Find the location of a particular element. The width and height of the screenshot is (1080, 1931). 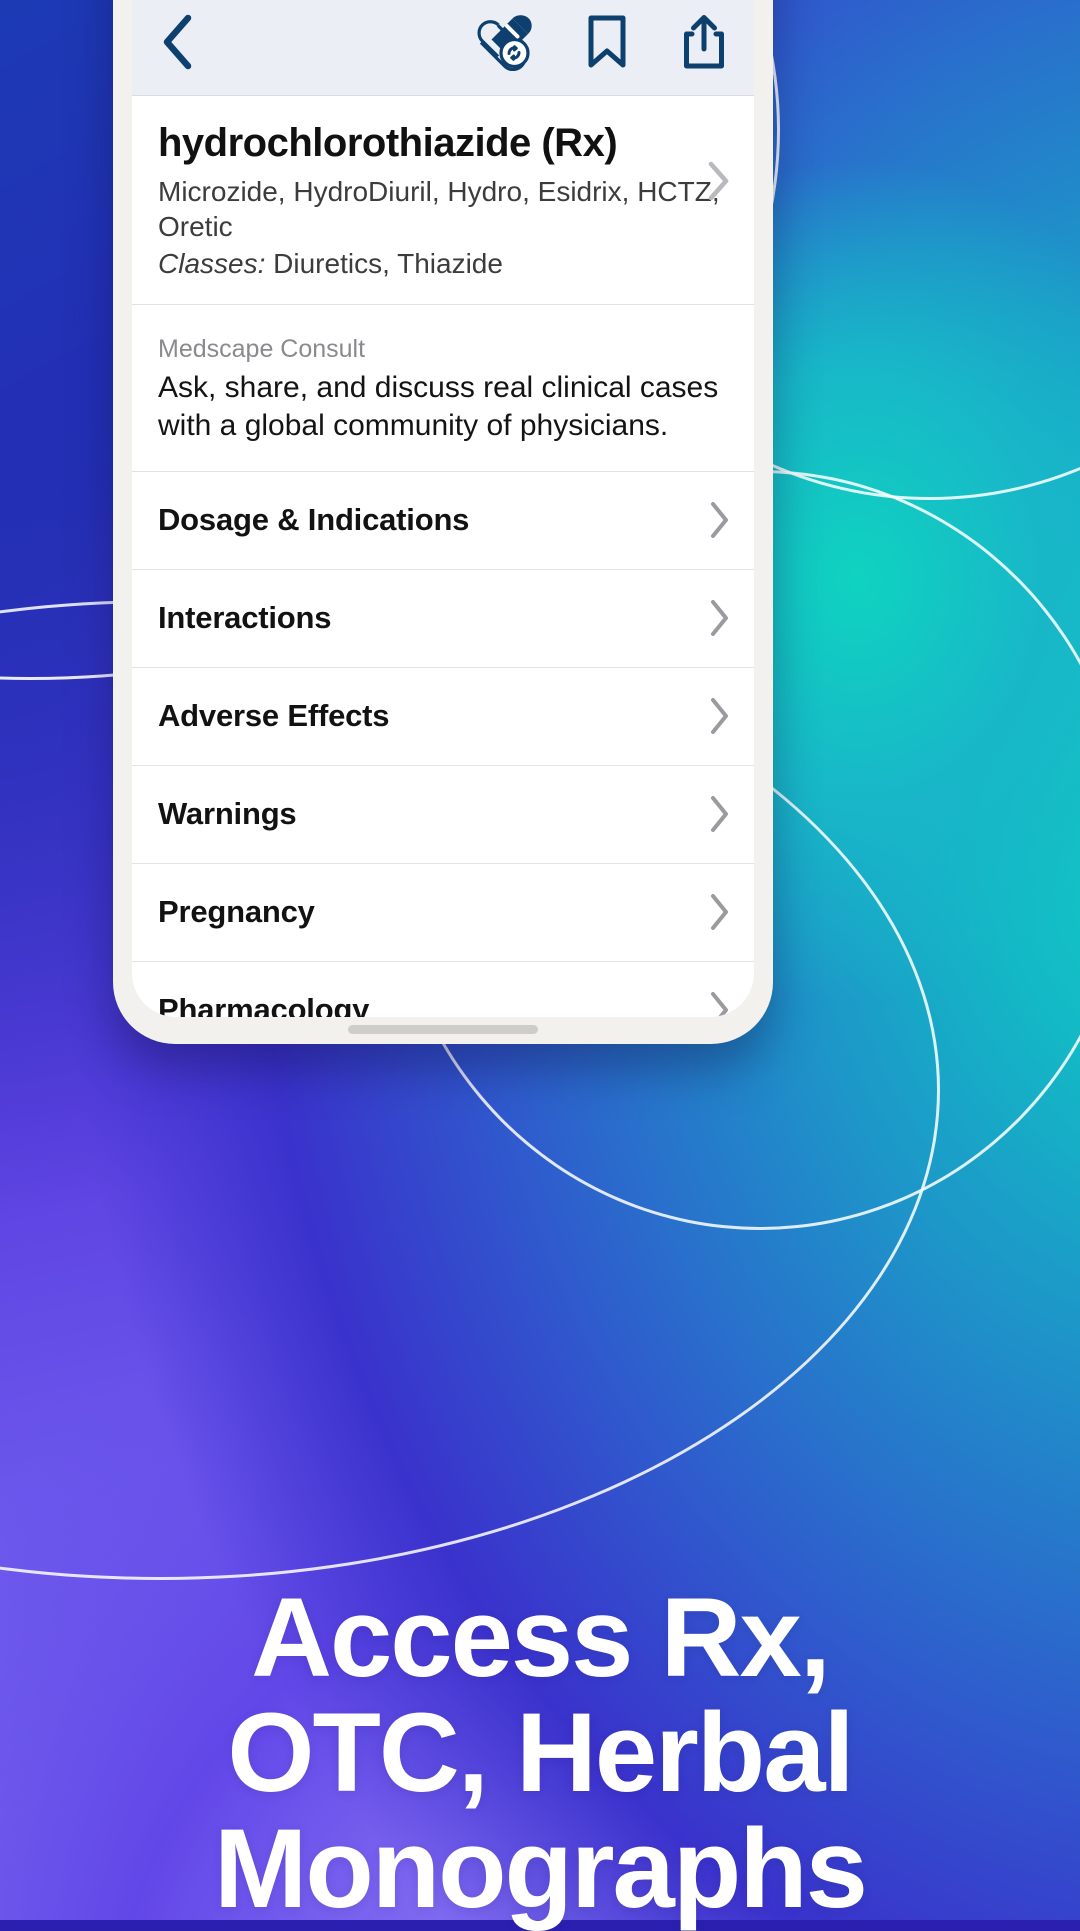

headline-line-2: OTC, Herbal is located at coordinates (540, 1753).